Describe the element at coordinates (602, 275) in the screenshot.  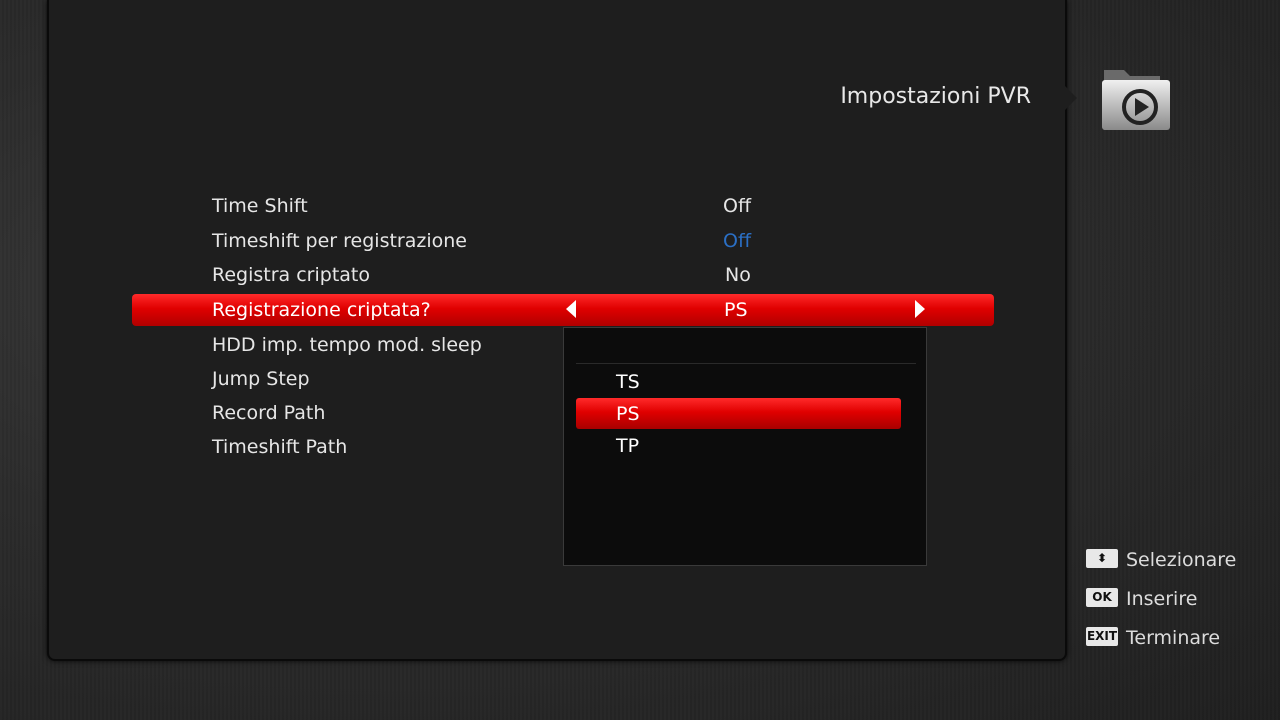
I see `menu-item-registra-criptato: Registra criptato No` at that location.